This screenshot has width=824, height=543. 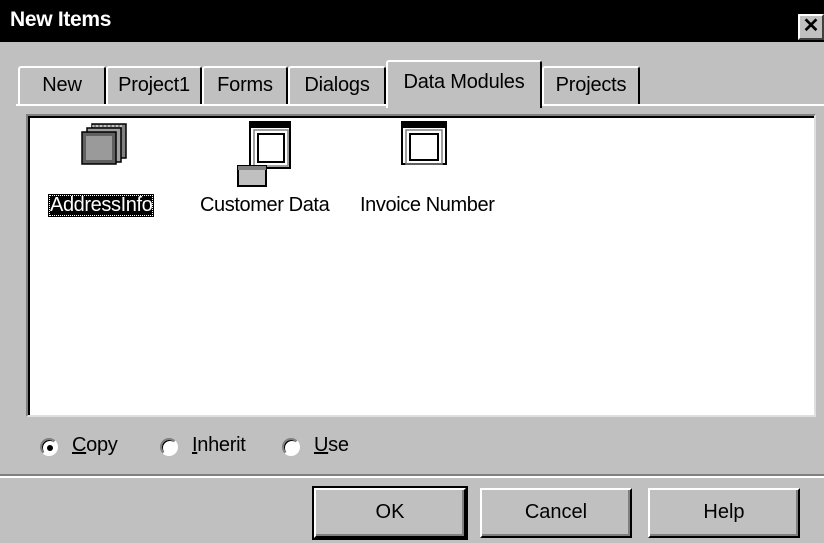 I want to click on radio-dot, so click(x=50, y=448).